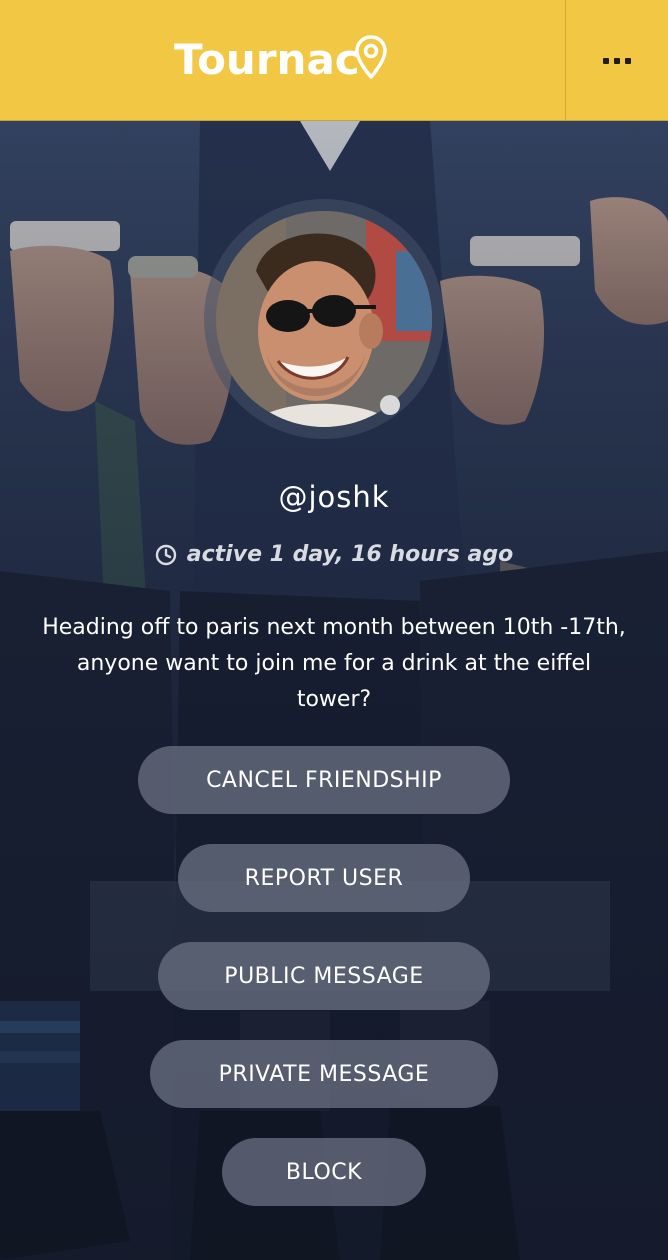 The height and width of the screenshot is (1260, 668). Describe the element at coordinates (350, 554) in the screenshot. I see `last-active-text: active 1 day, 16 hours ago` at that location.